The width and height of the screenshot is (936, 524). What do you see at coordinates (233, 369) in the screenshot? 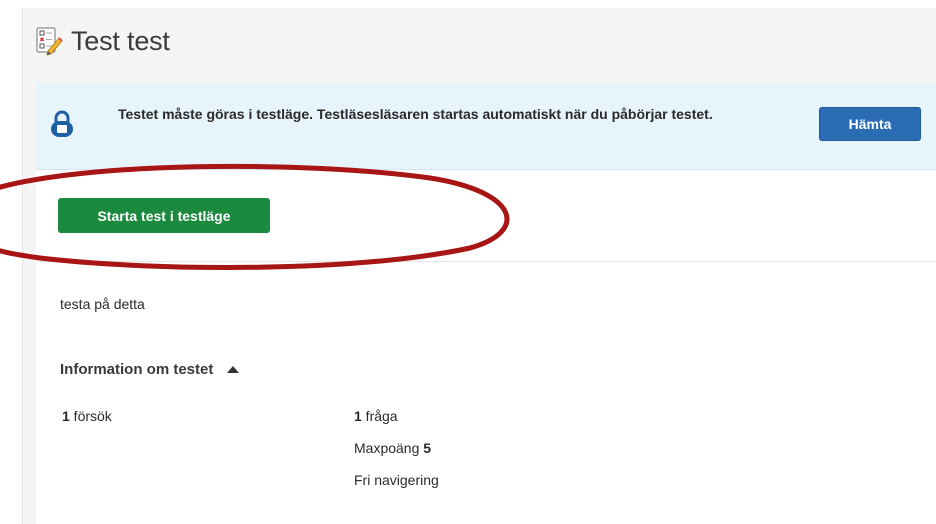
I see `caret-up-icon` at bounding box center [233, 369].